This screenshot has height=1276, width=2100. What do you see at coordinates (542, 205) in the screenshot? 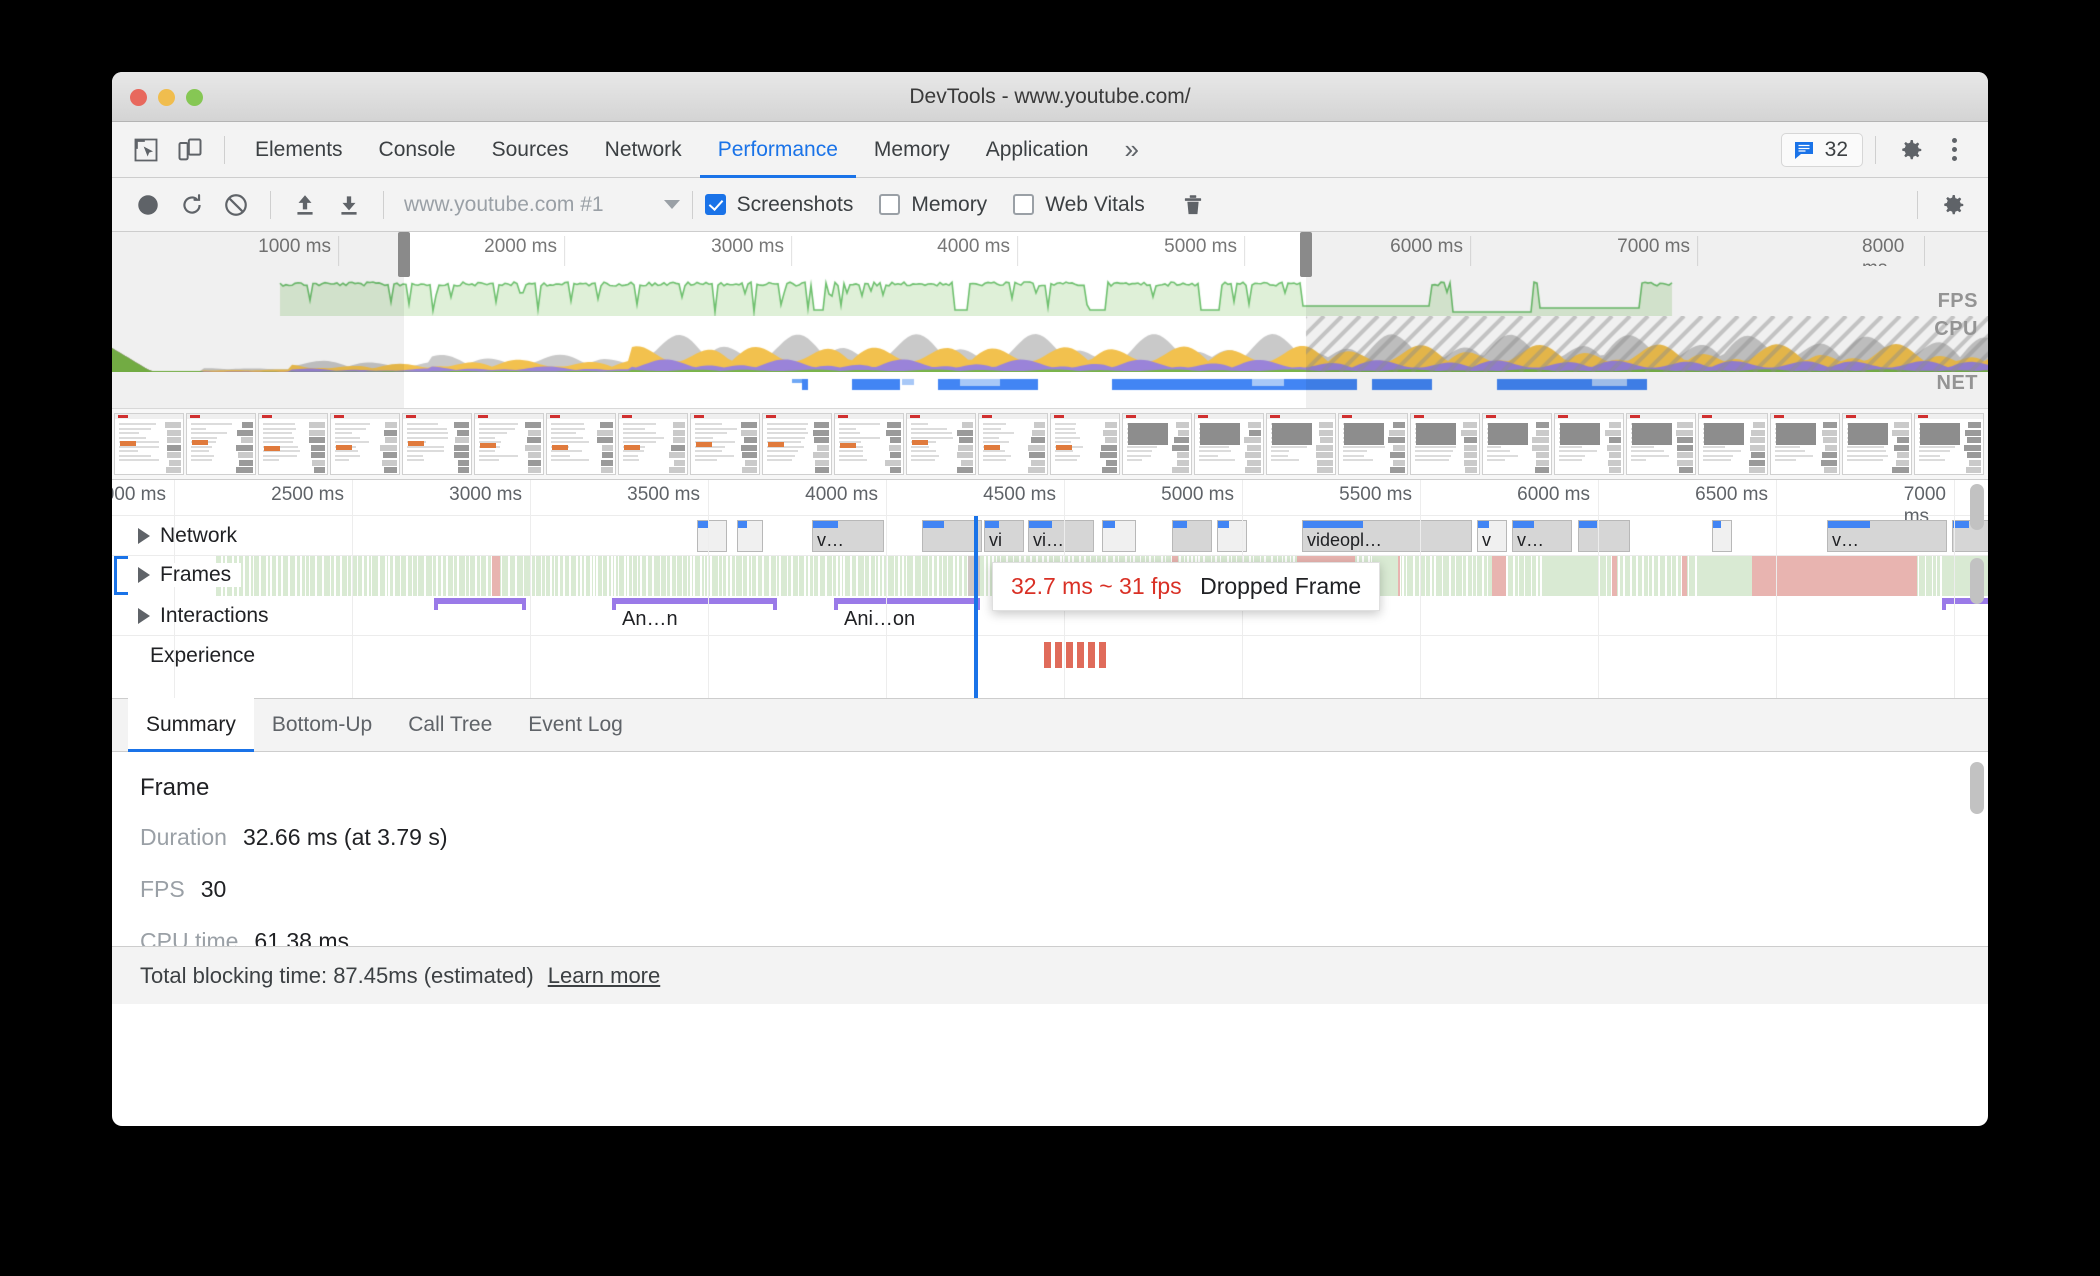
I see `recording-selector: www.youtube.com #1` at bounding box center [542, 205].